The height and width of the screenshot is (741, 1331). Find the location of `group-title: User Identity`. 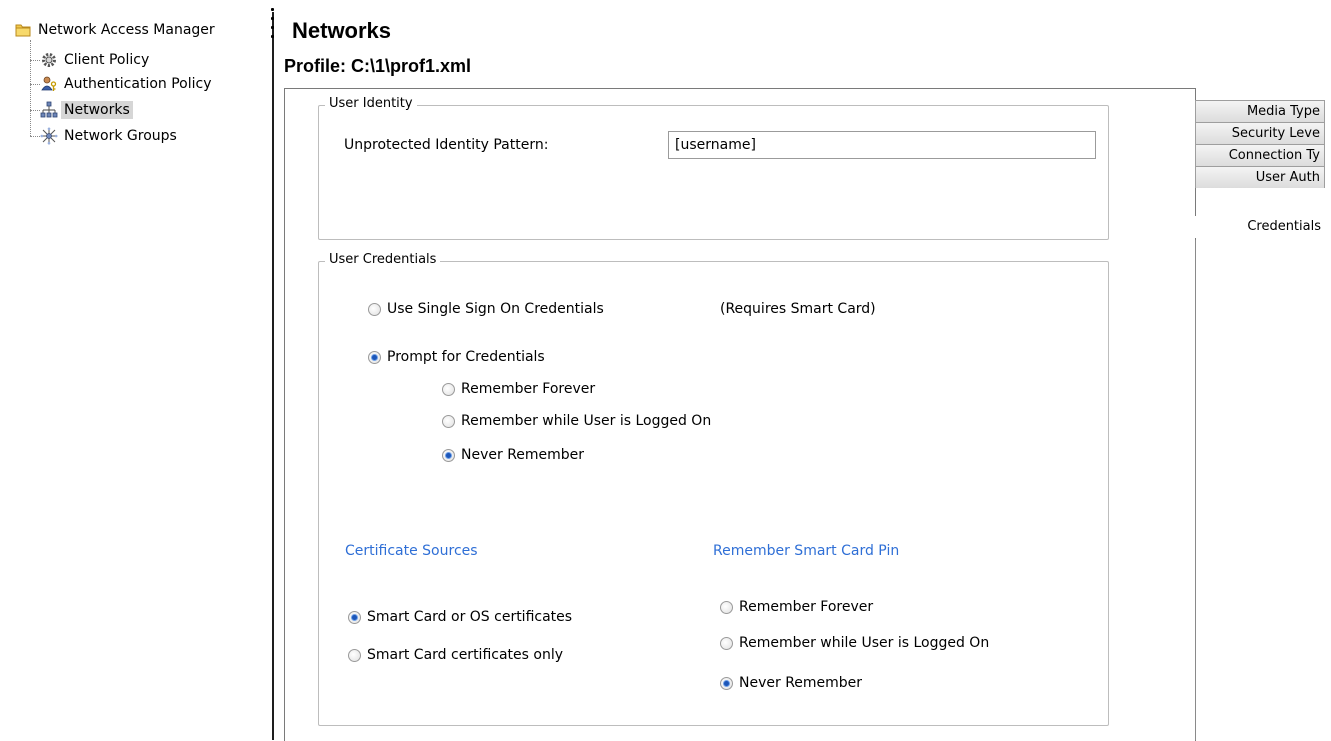

group-title: User Identity is located at coordinates (371, 103).